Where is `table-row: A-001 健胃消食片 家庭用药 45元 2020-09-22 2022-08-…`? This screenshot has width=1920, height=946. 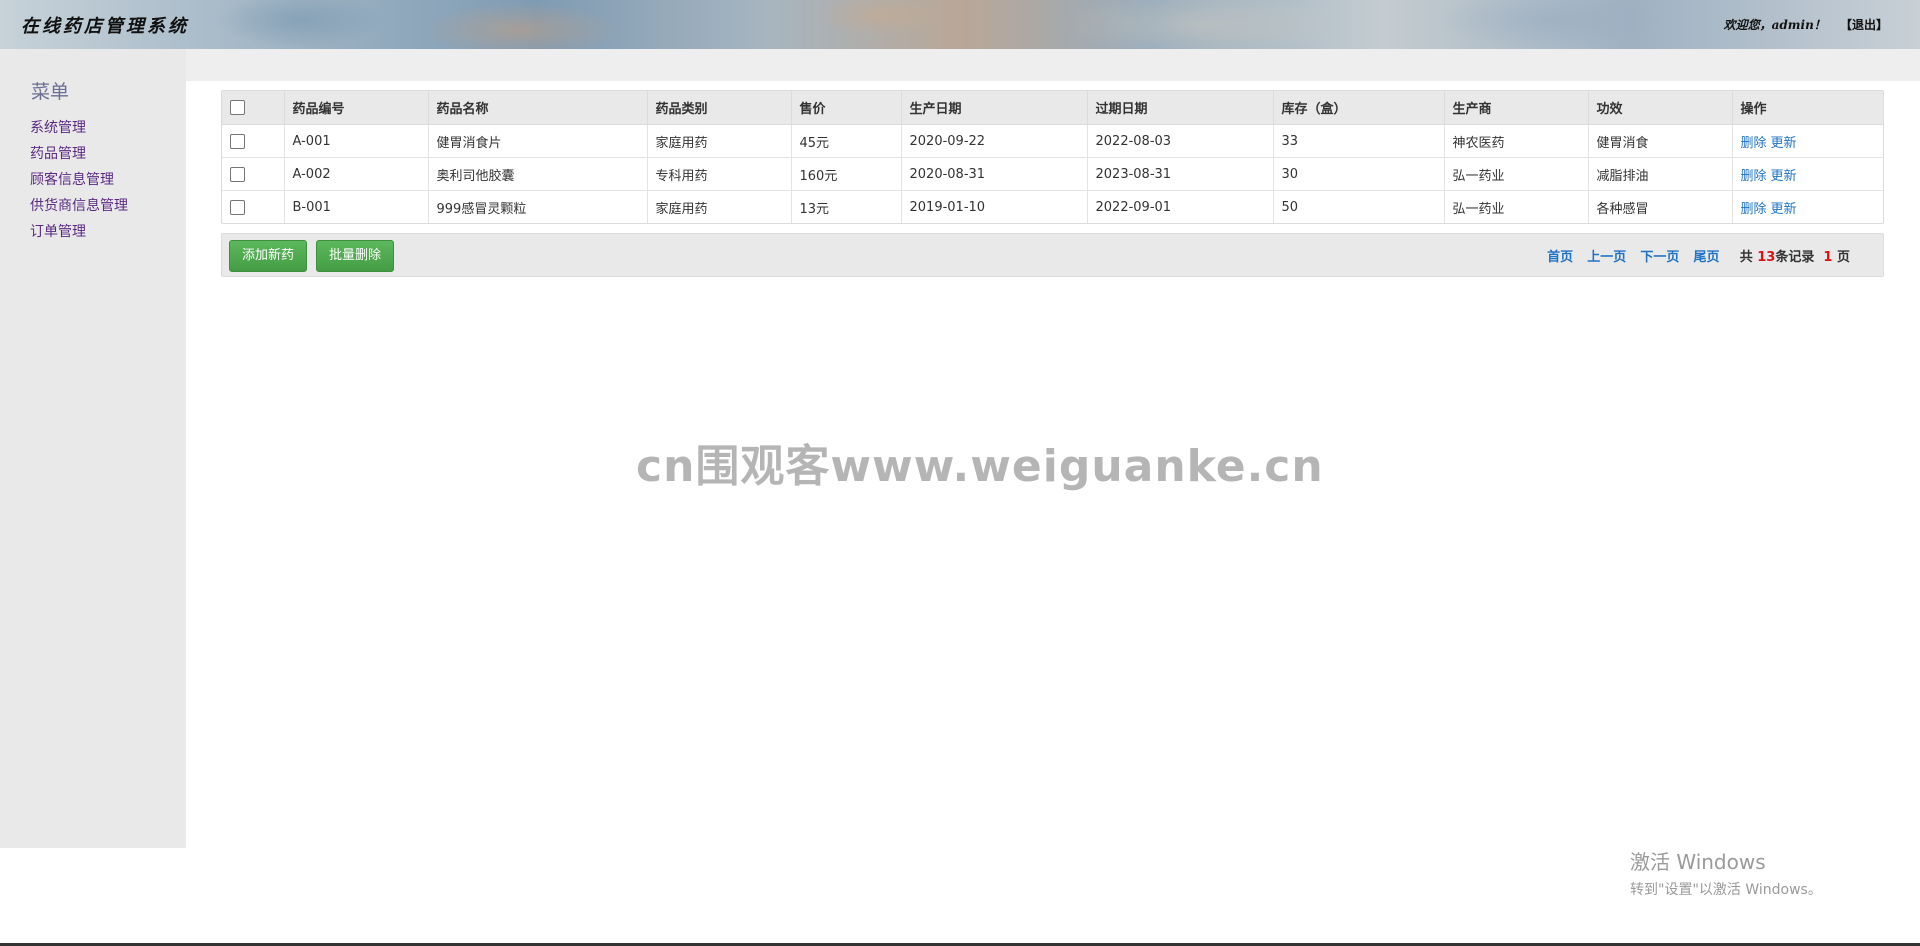
table-row: A-001 健胃消食片 家庭用药 45元 2020-09-22 2022-08-… is located at coordinates (1052, 141).